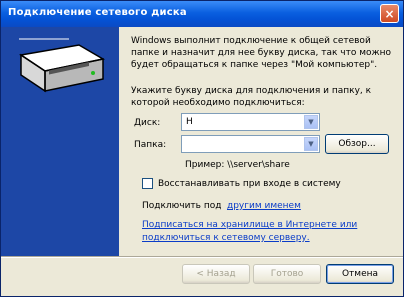 The image size is (404, 297). I want to click on window-title: Подключение сетевого диска, so click(97, 12).